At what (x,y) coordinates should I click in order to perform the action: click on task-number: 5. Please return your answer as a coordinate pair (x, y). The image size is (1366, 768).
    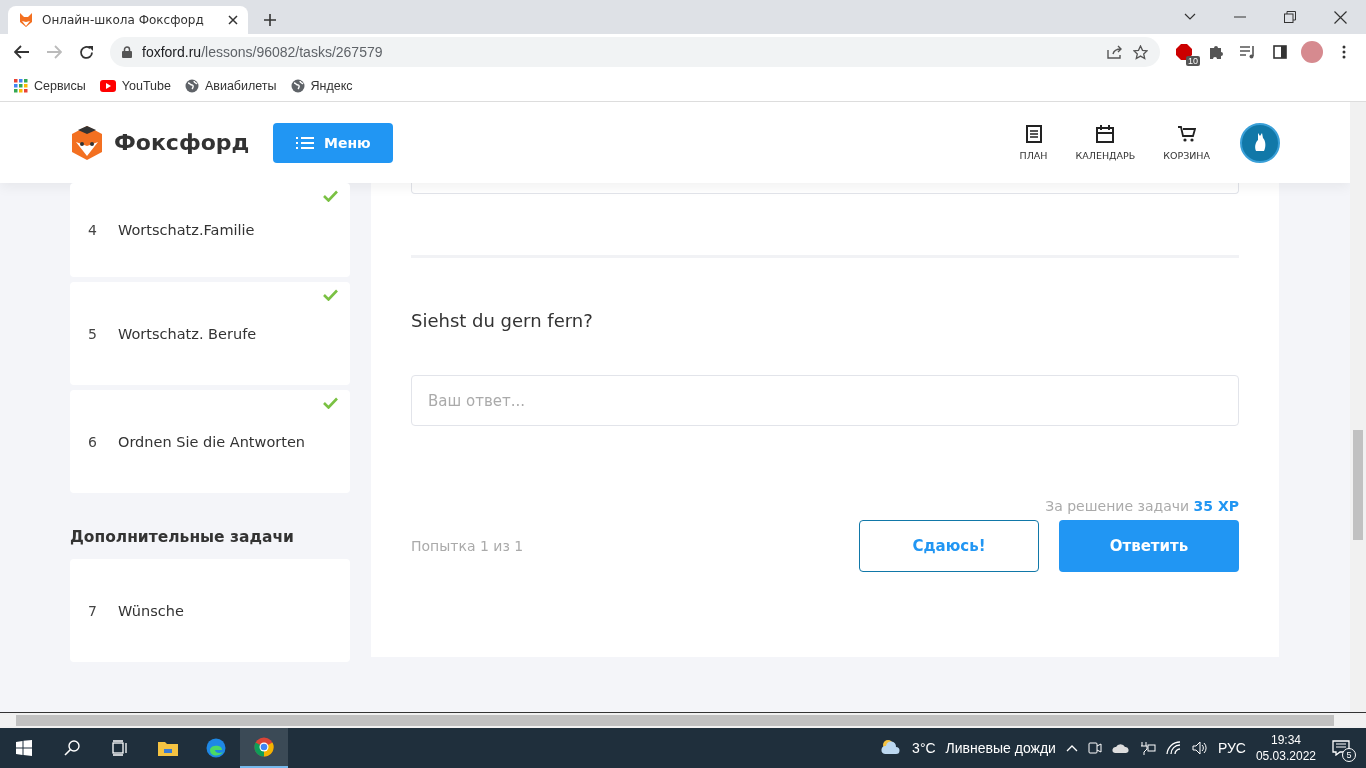
    Looking at the image, I should click on (92, 333).